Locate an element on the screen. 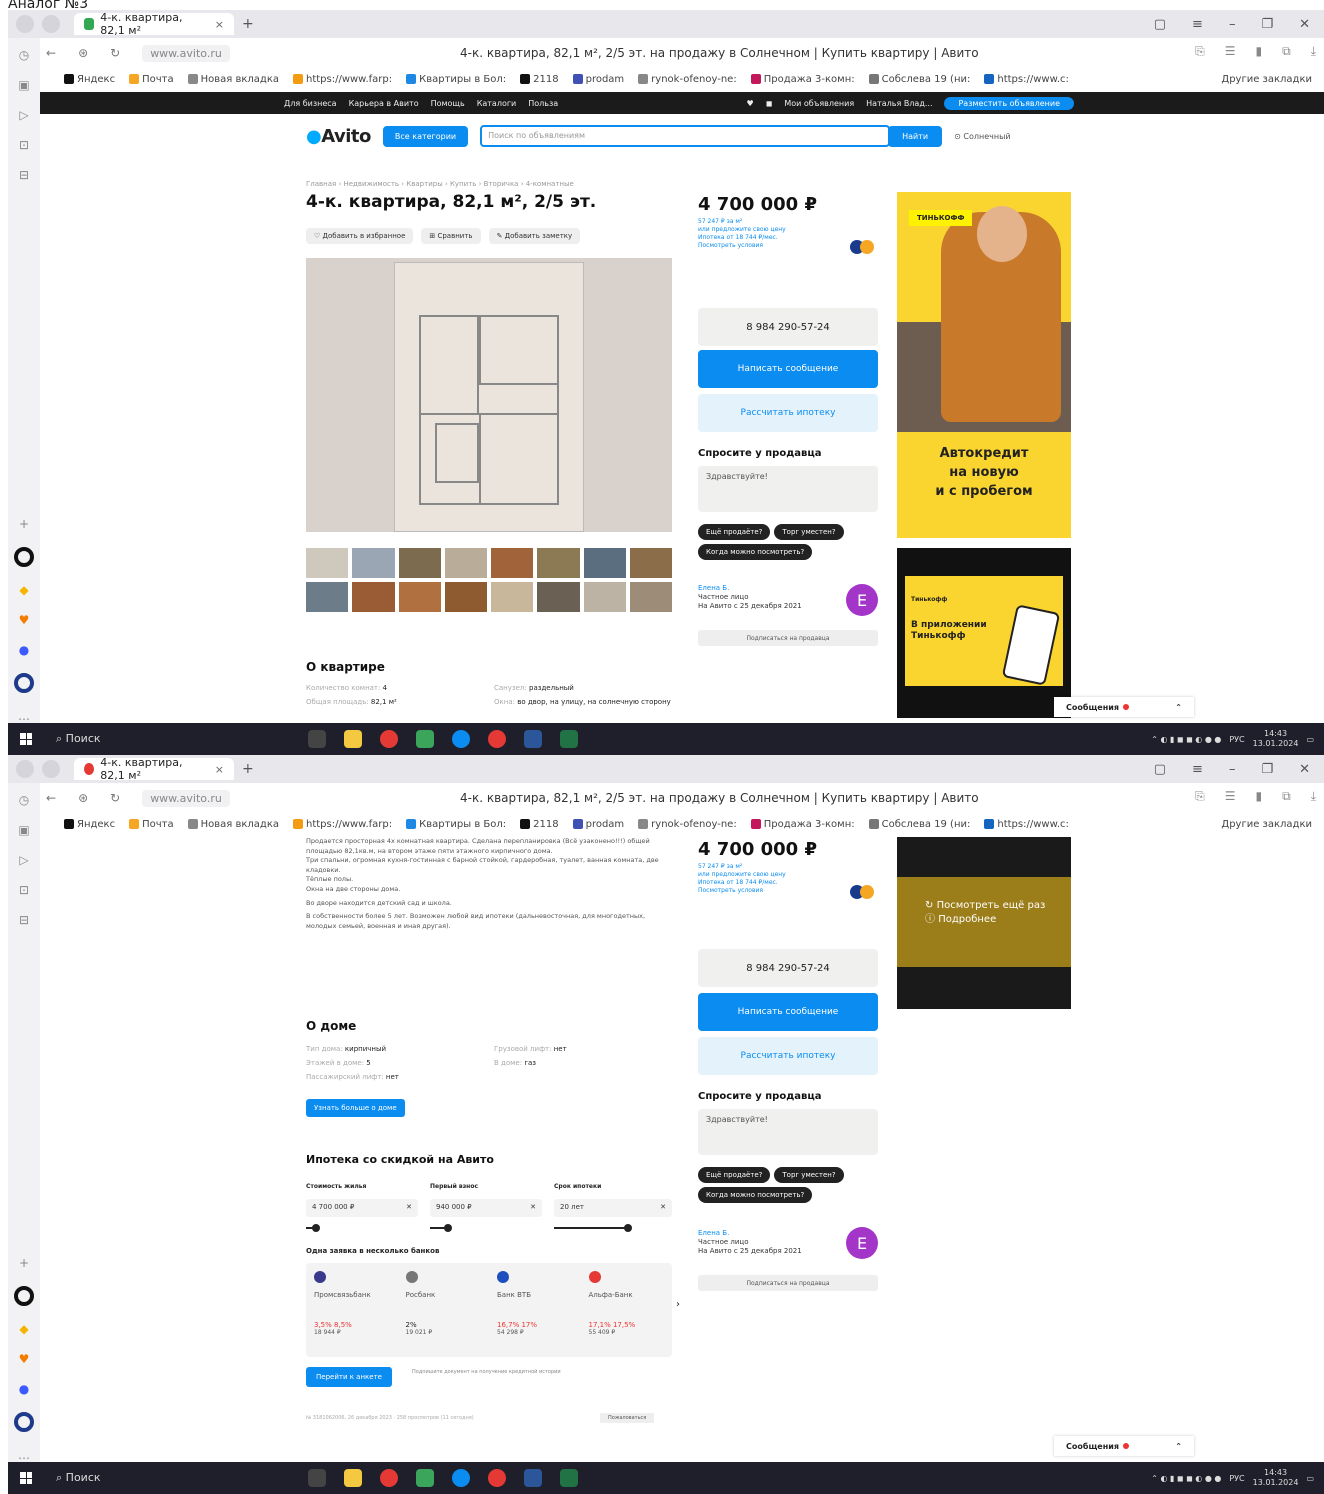 The height and width of the screenshot is (1494, 1324). ad-tinkoff-app: Тинькофф В приложении Тинькофф is located at coordinates (984, 633).